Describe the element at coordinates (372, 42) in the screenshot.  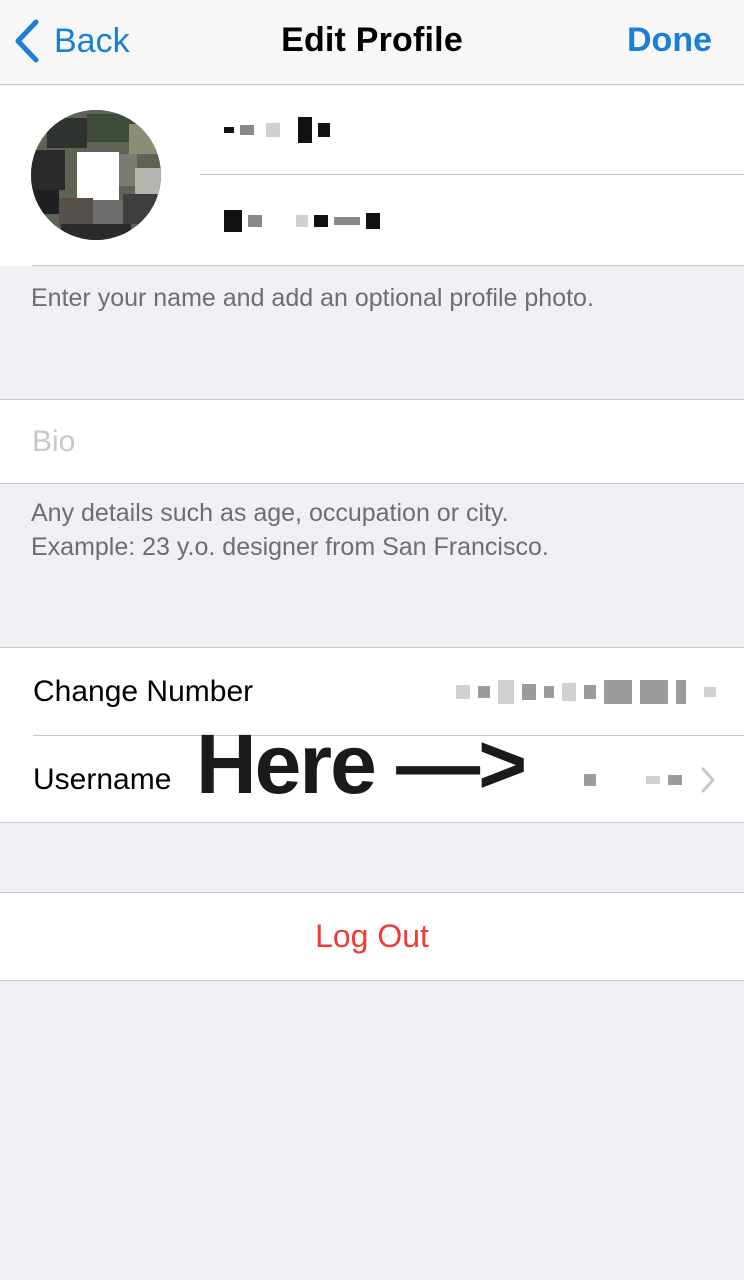
I see `navigation-bar: Back Edit Profile Done` at that location.